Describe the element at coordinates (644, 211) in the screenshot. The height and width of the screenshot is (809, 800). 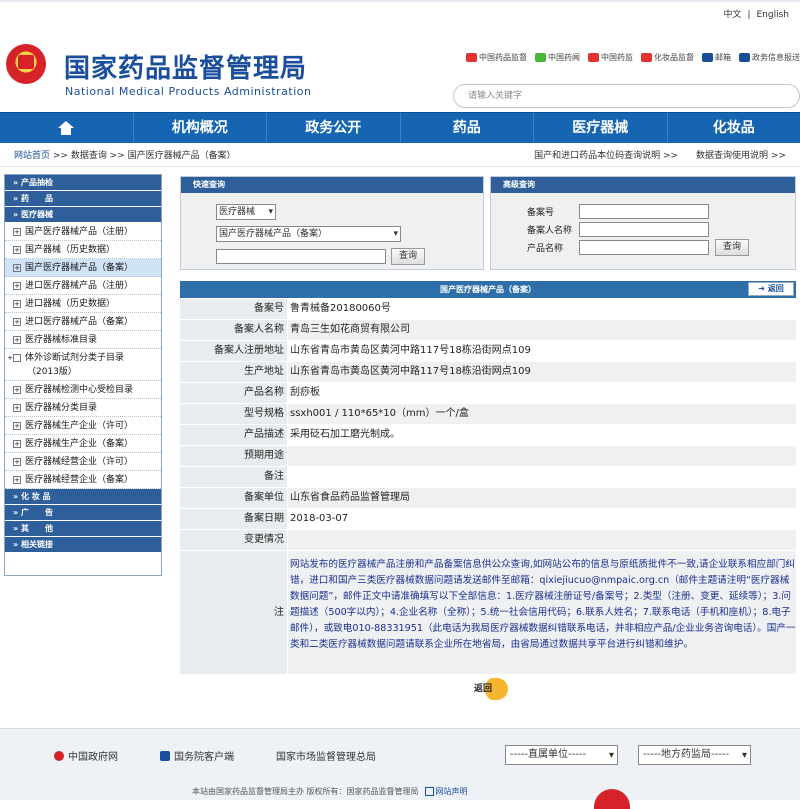
I see `filing-no-input` at that location.